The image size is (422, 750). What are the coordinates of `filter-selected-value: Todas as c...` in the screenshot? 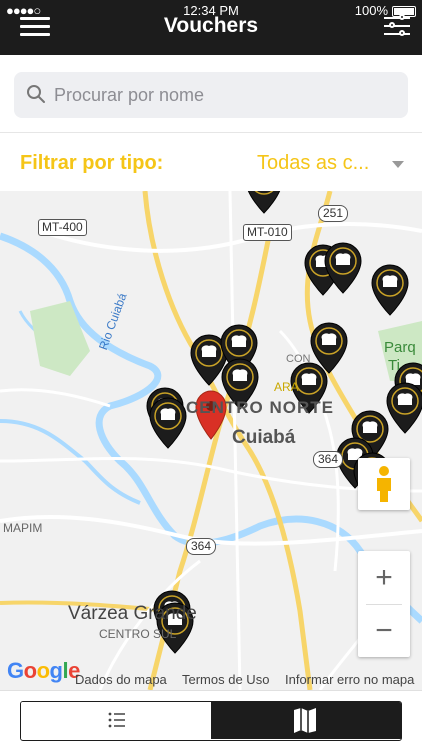 It's located at (313, 163).